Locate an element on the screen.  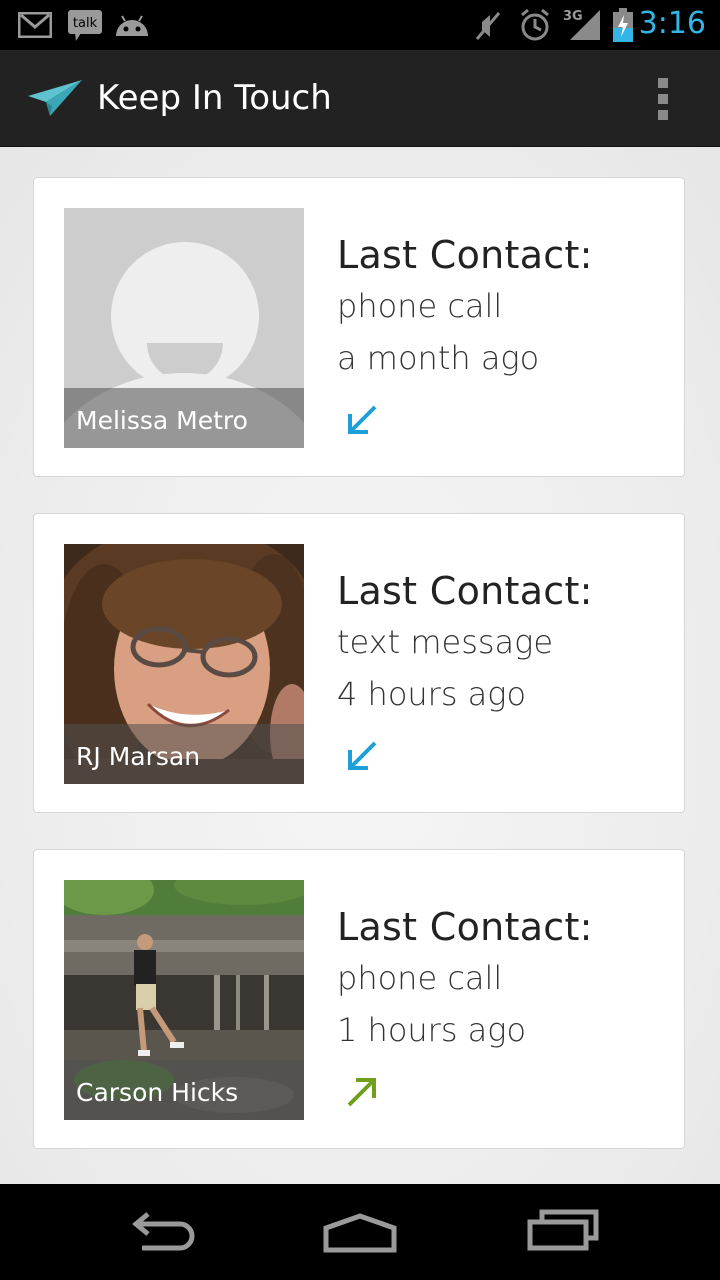
contact-time: 4 hours ago is located at coordinates (432, 694).